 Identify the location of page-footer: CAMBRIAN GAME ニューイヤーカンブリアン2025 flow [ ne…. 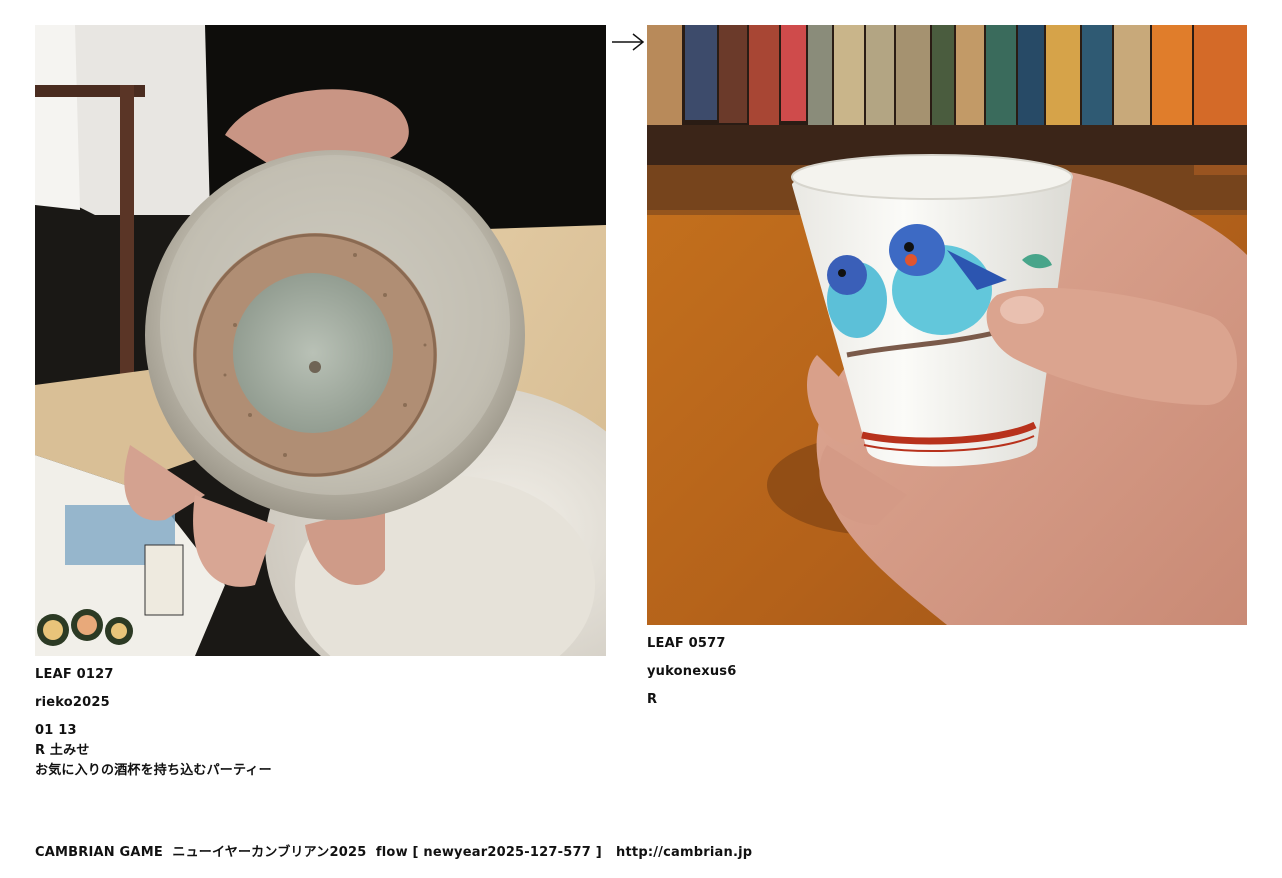
(393, 853).